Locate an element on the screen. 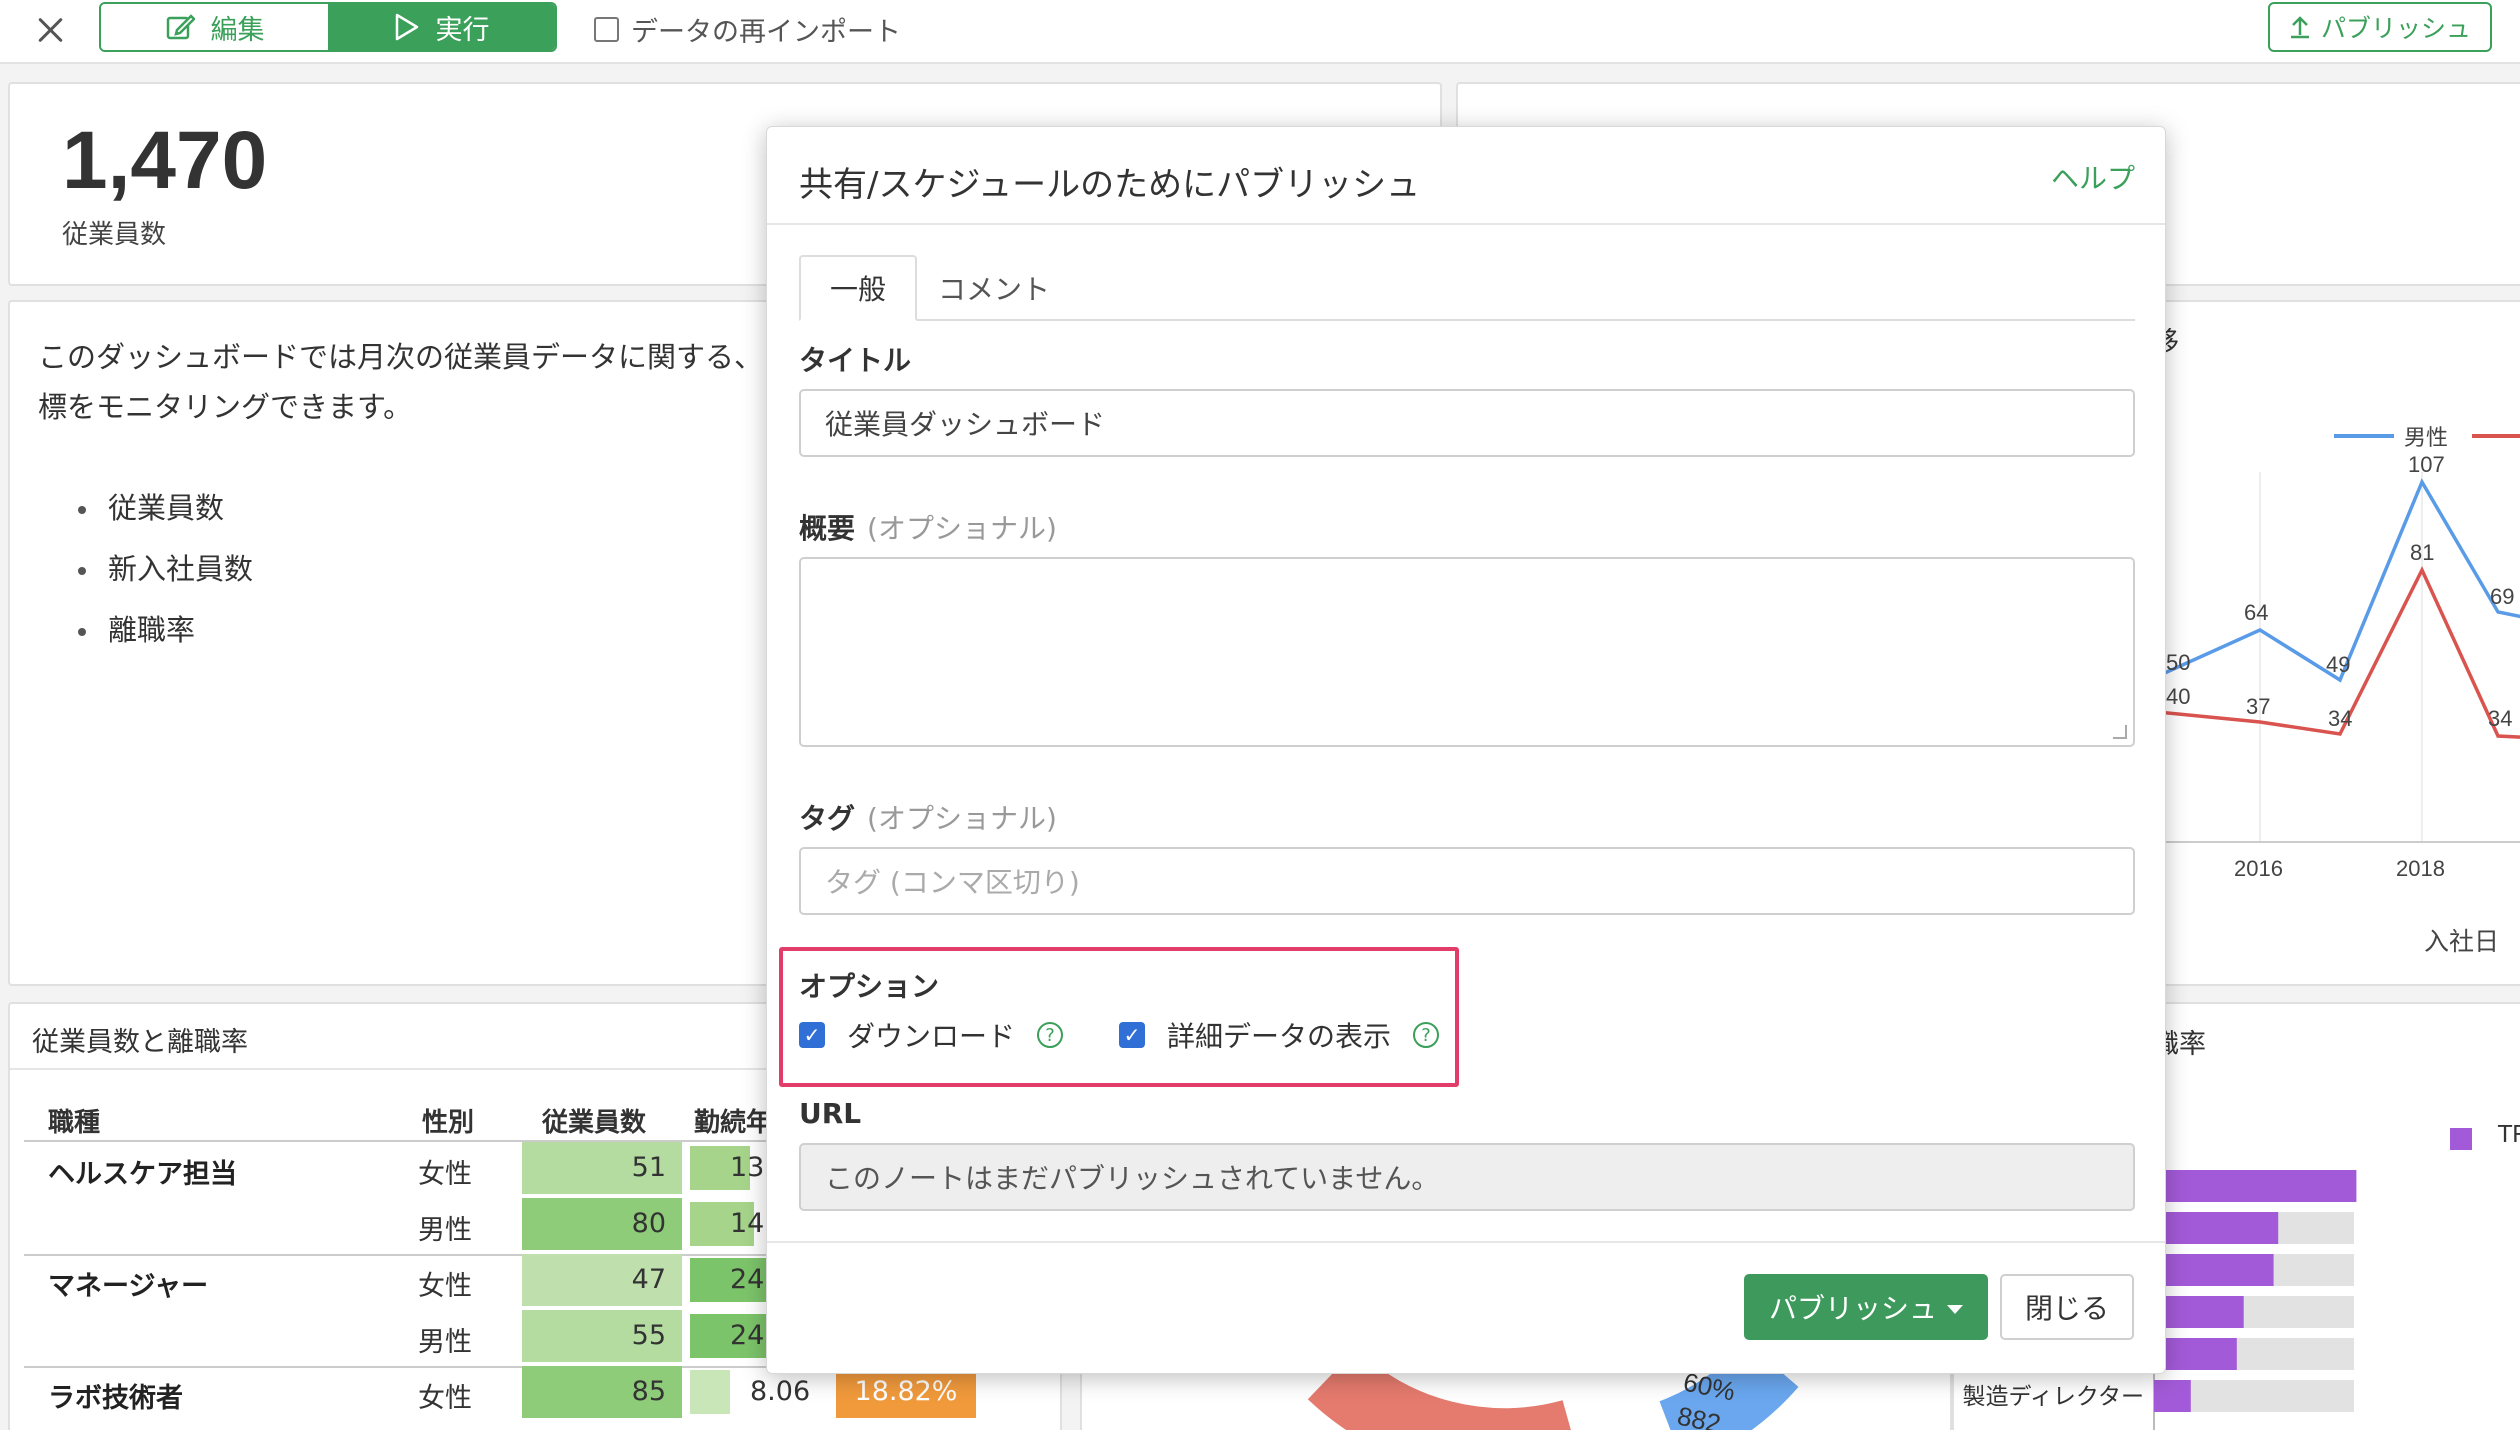  detail-data-help-icon: ? is located at coordinates (1426, 1035).